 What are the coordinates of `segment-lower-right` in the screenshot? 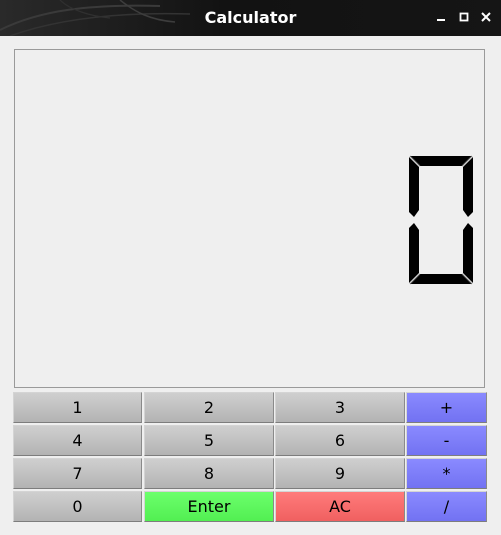 It's located at (468, 253).